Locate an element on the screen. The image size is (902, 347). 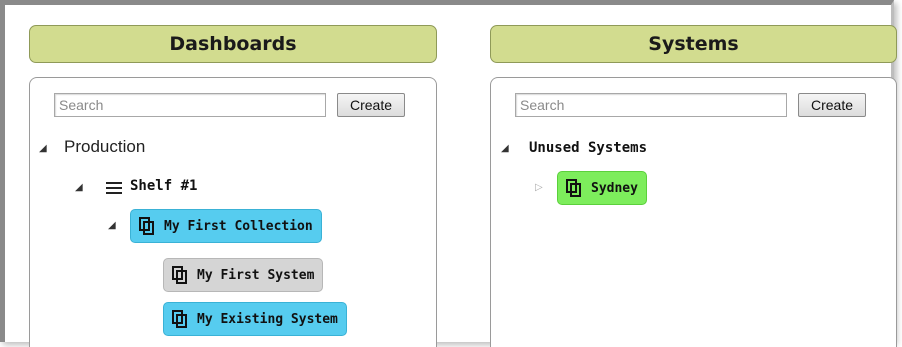
systems-title: Systems is located at coordinates (693, 44).